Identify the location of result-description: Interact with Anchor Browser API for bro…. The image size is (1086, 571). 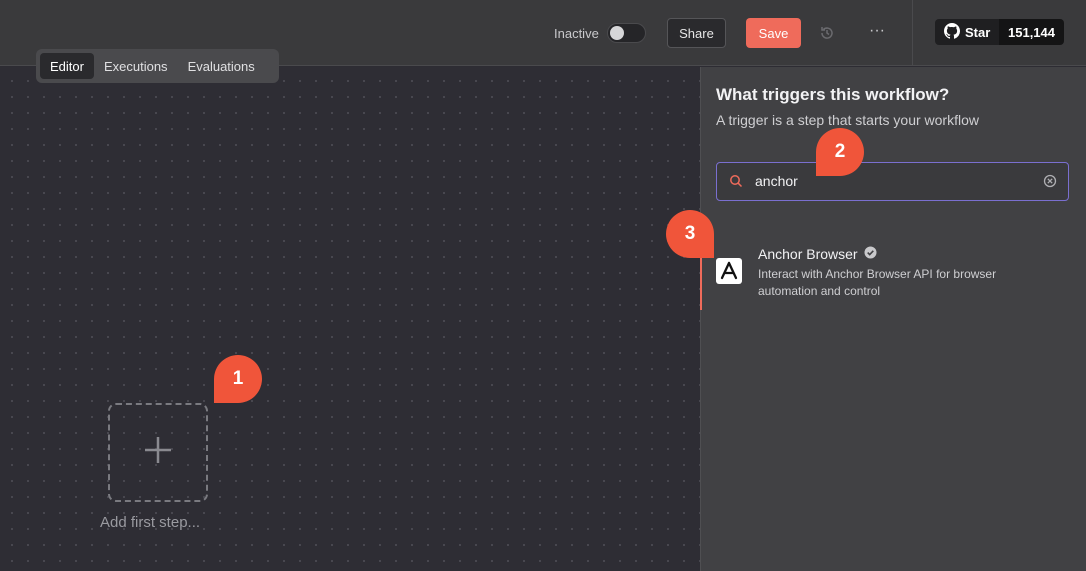
(877, 282).